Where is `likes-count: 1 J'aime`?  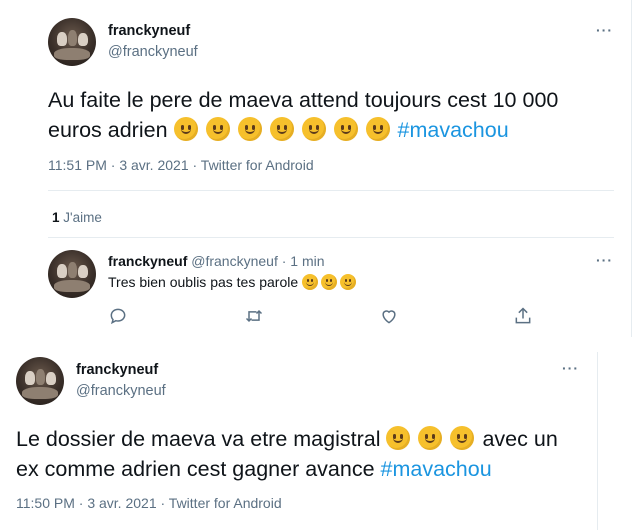 likes-count: 1 J'aime is located at coordinates (77, 217).